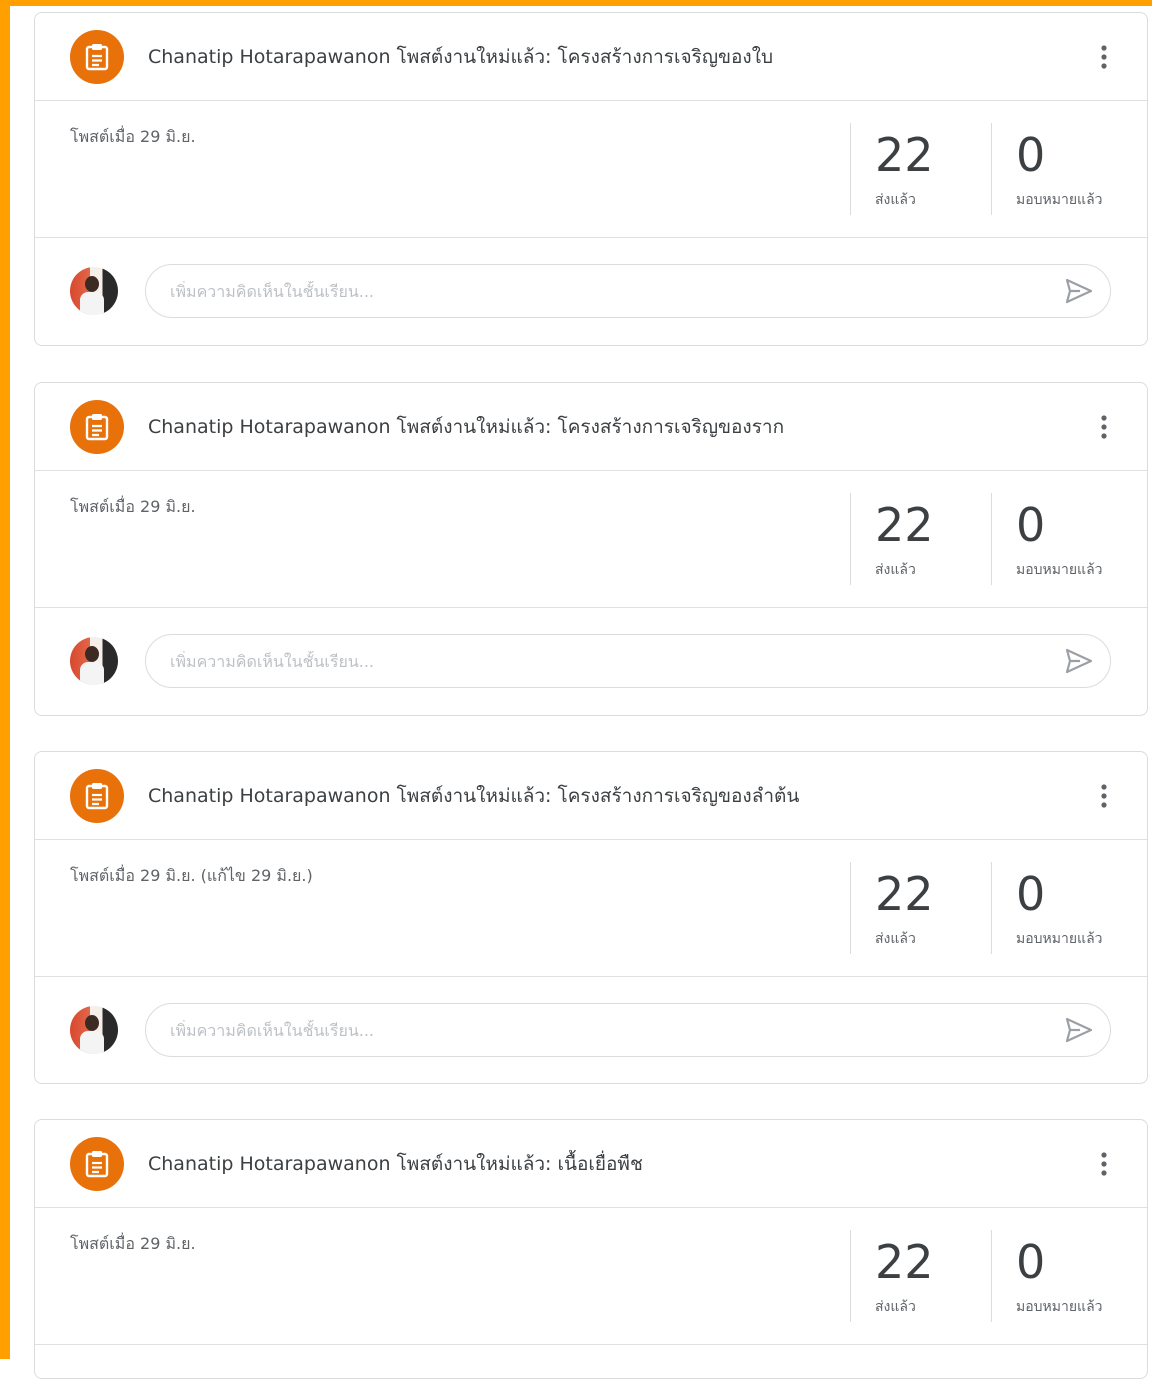 The image size is (1152, 1379). I want to click on orange-frame-top, so click(576, 3).